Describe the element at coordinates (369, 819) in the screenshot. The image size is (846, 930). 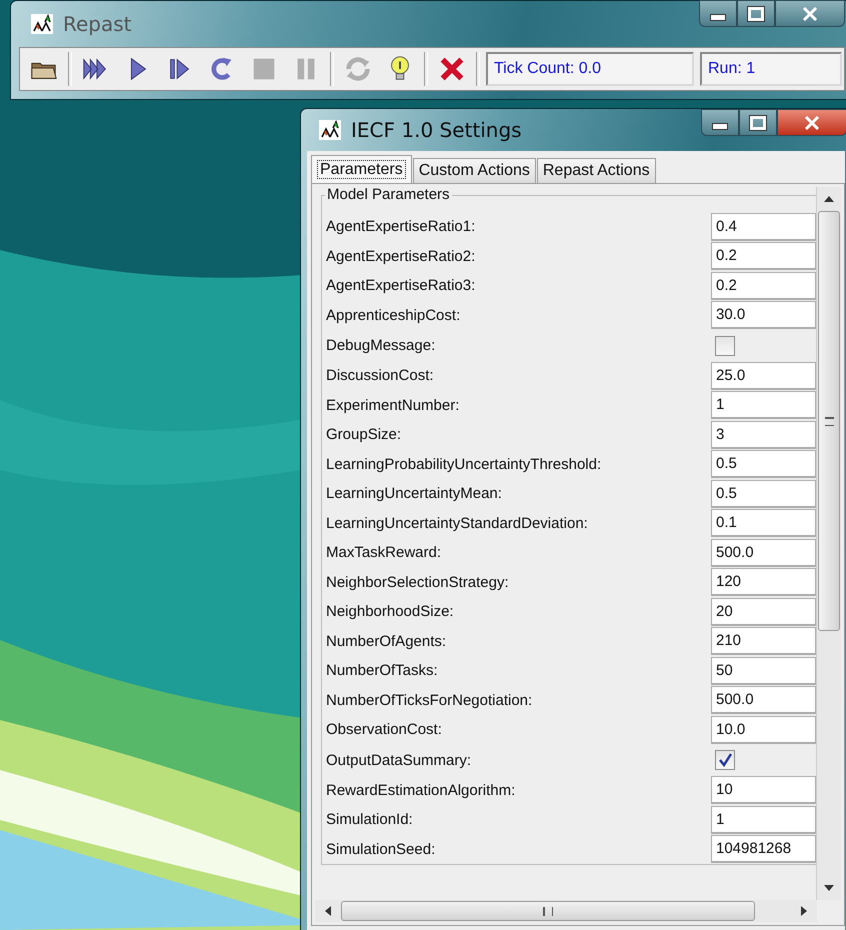
I see `parameter-label: SimulationId:` at that location.